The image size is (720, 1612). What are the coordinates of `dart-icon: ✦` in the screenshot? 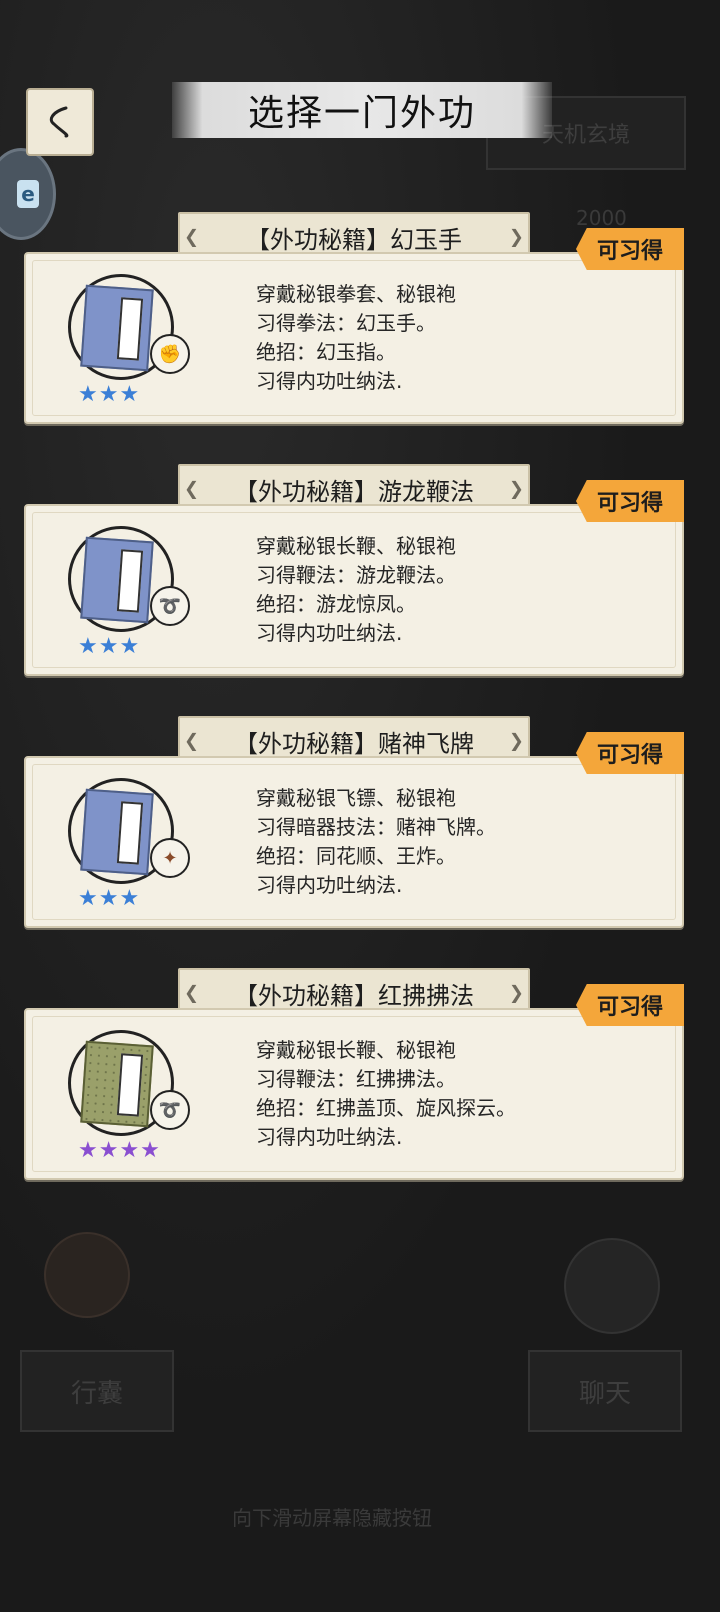 It's located at (170, 858).